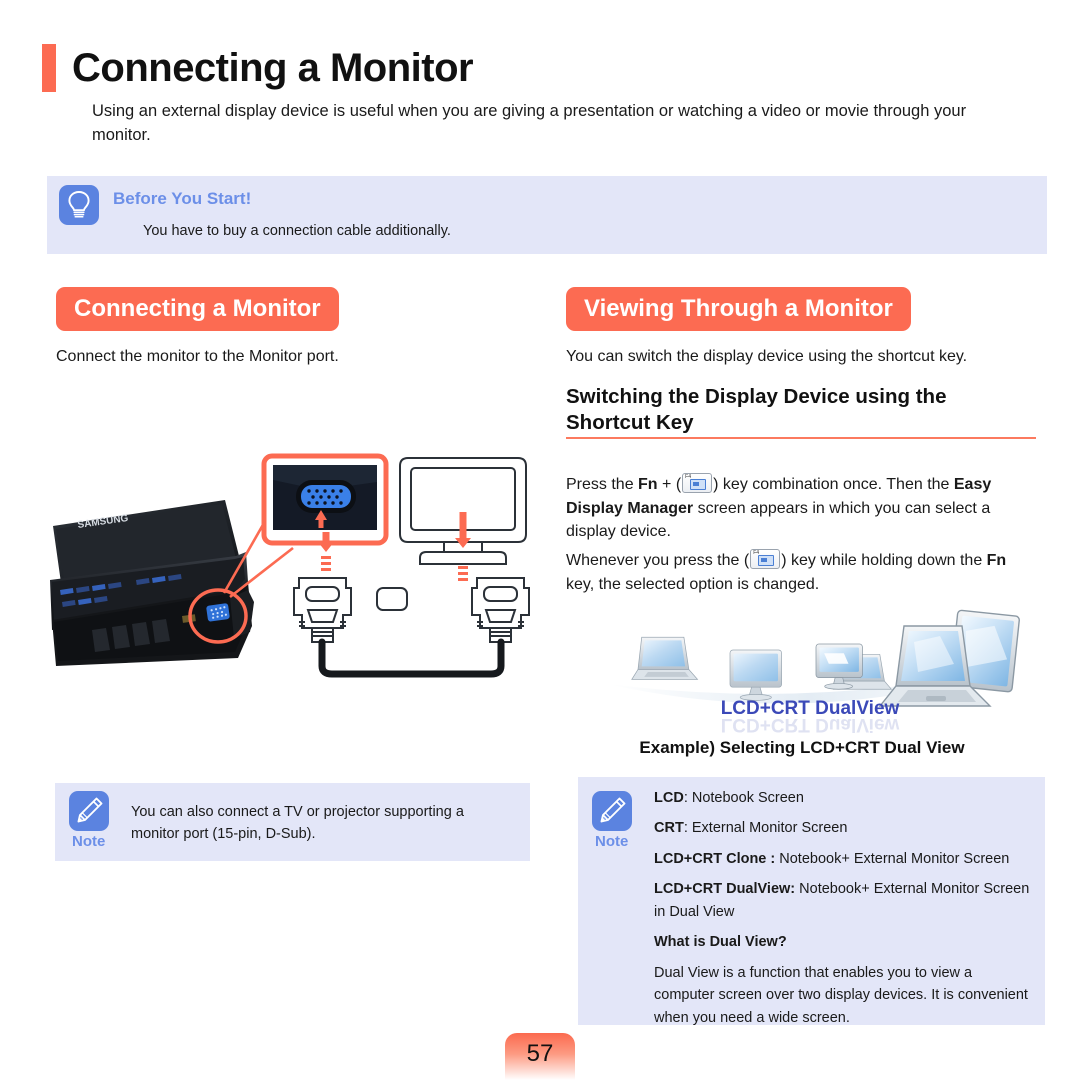 This screenshot has height=1080, width=1080. I want to click on section-header-connecting-a-monitor: Connecting a Monitor, so click(197, 309).